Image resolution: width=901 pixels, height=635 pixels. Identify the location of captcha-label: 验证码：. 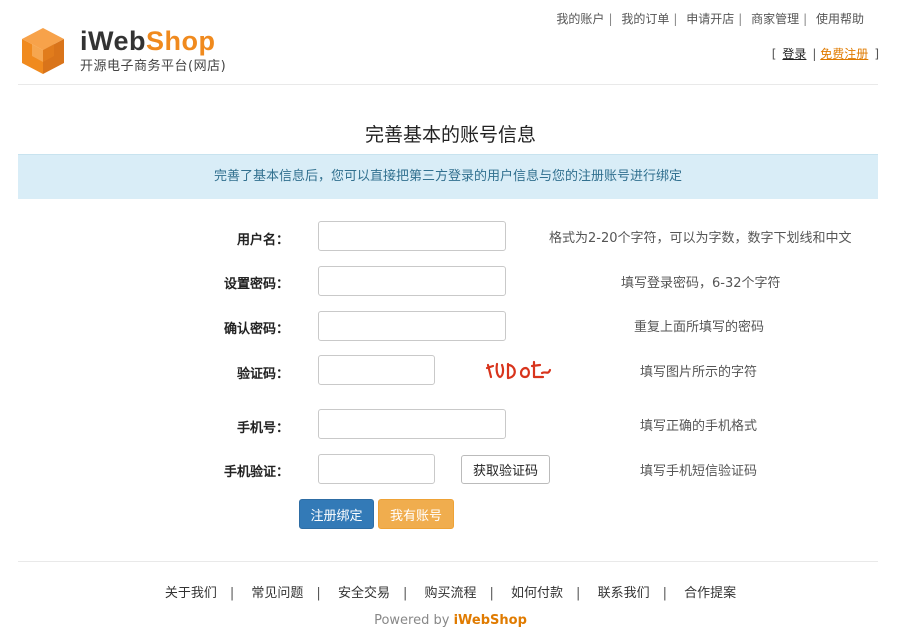
(262, 374).